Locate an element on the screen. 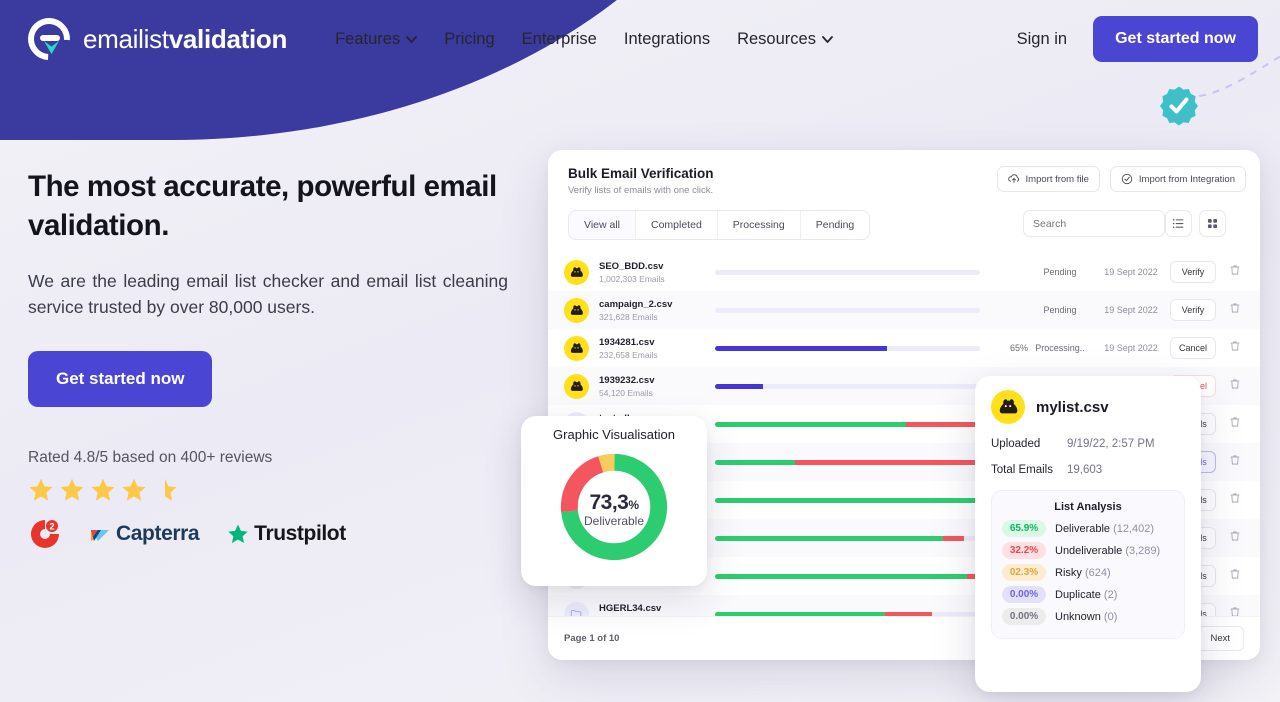 The width and height of the screenshot is (1280, 702). total-emails-value: 19,603 is located at coordinates (1085, 470).